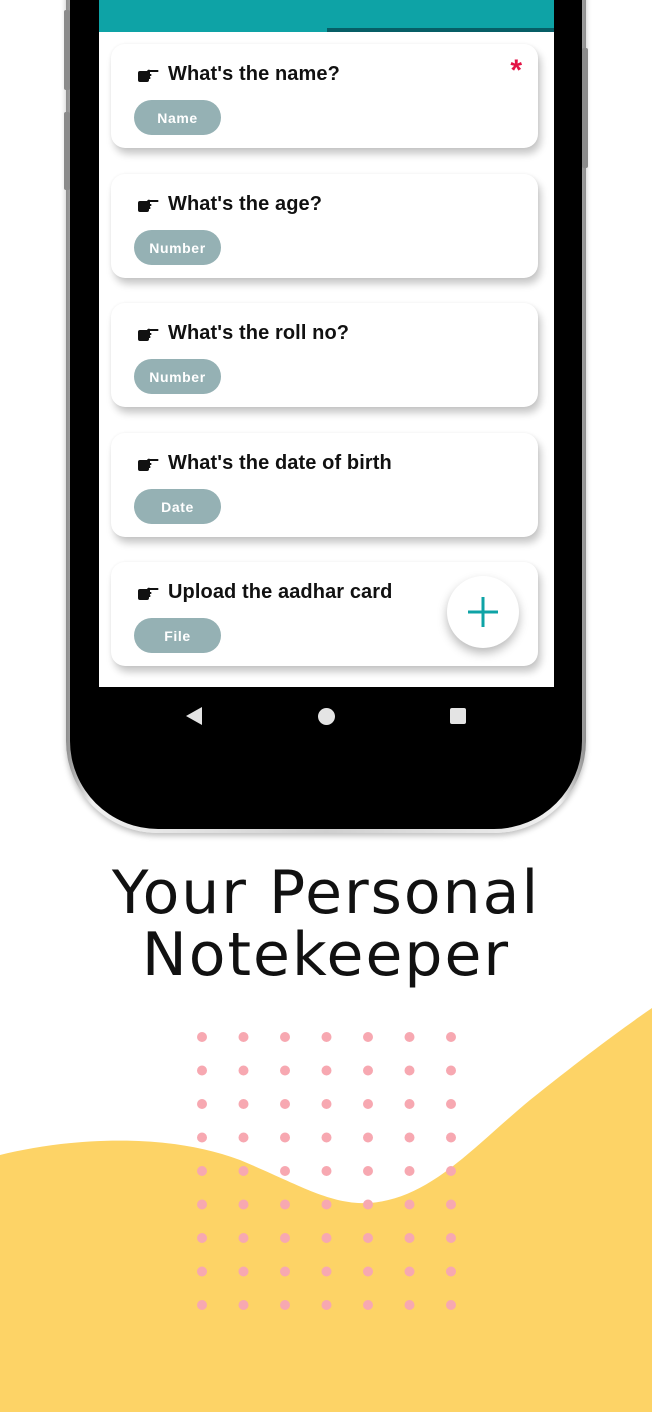 The height and width of the screenshot is (1412, 652). I want to click on plus-icon, so click(483, 612).